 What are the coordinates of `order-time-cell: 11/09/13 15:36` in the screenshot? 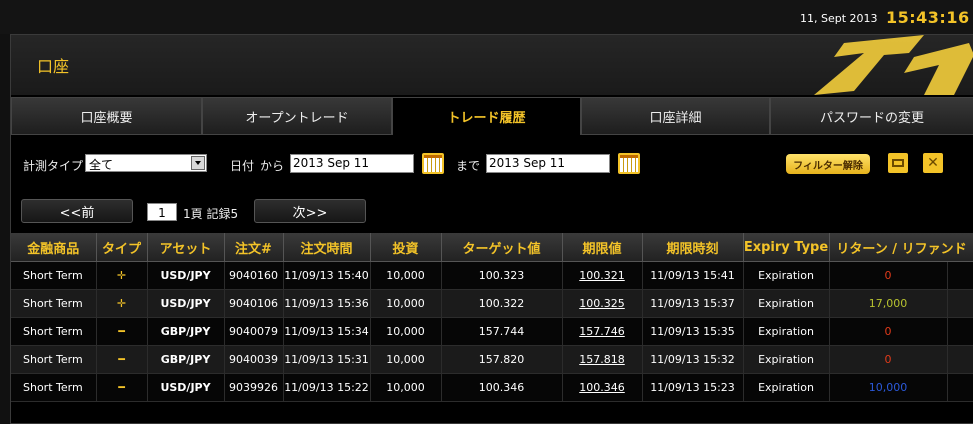 It's located at (327, 303).